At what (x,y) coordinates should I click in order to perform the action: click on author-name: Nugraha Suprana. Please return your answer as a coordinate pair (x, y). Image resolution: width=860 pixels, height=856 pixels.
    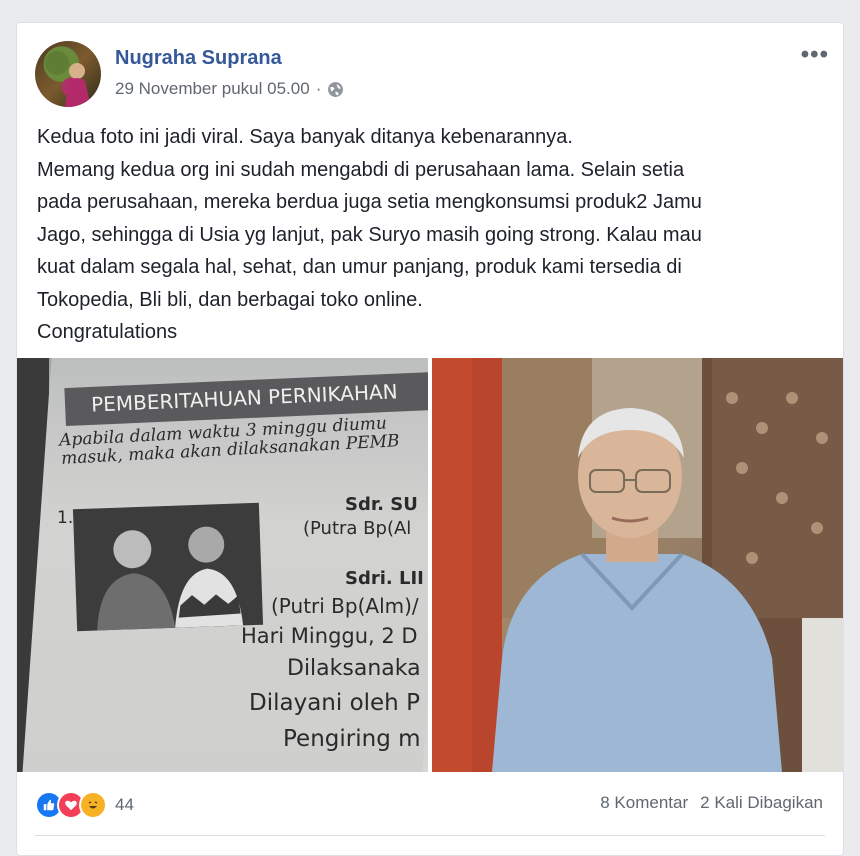
    Looking at the image, I should click on (198, 58).